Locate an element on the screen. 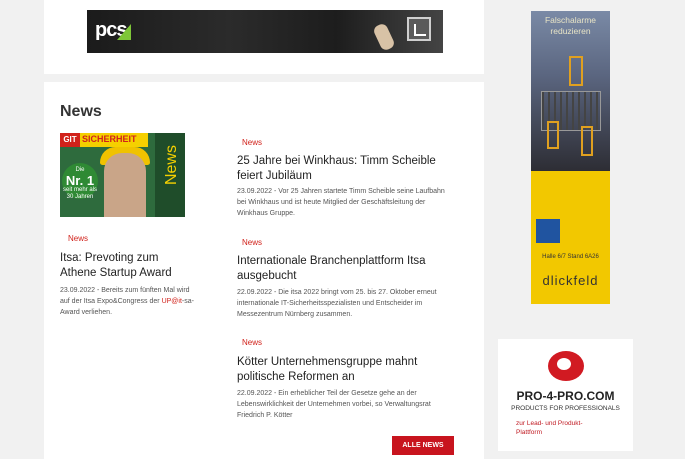 This screenshot has width=685, height=459. ad-hall-info: Halle 6/7 Stand 6A26 is located at coordinates (570, 257).